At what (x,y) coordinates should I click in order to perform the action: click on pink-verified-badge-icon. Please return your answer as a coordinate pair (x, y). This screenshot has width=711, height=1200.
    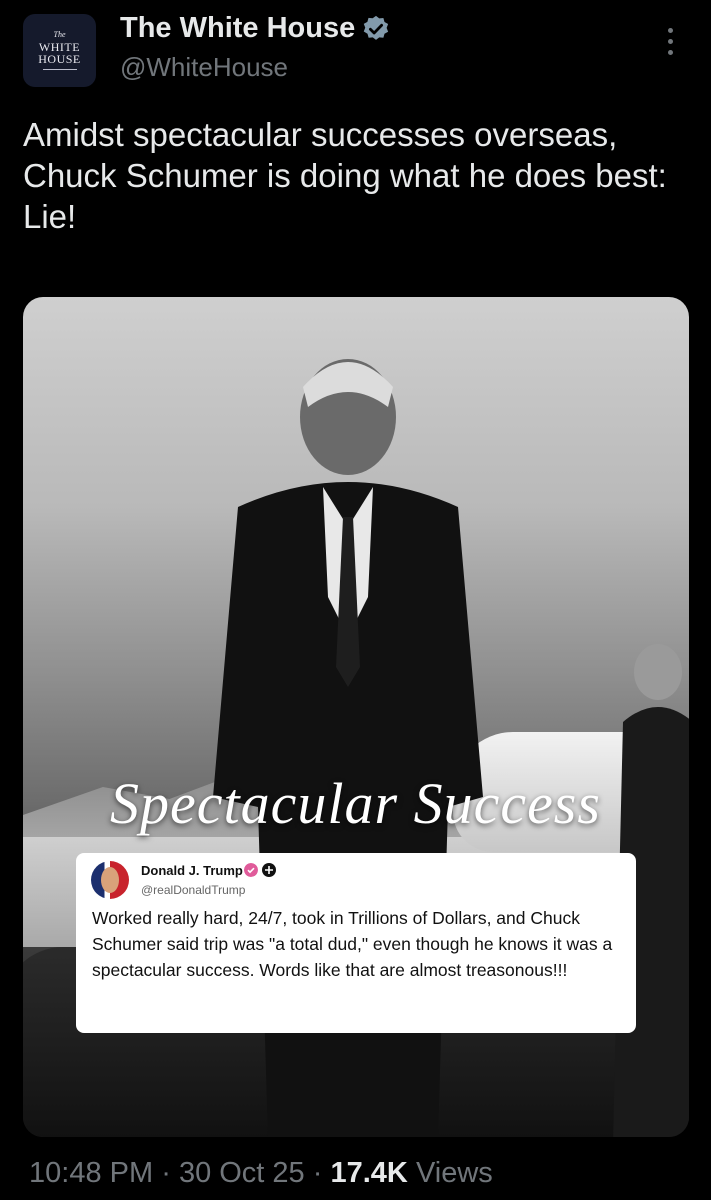
    Looking at the image, I should click on (251, 870).